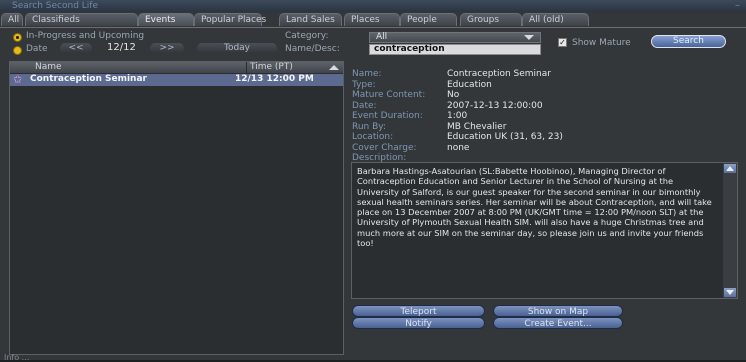 The height and width of the screenshot is (362, 746). I want to click on category-label: Category:, so click(307, 36).